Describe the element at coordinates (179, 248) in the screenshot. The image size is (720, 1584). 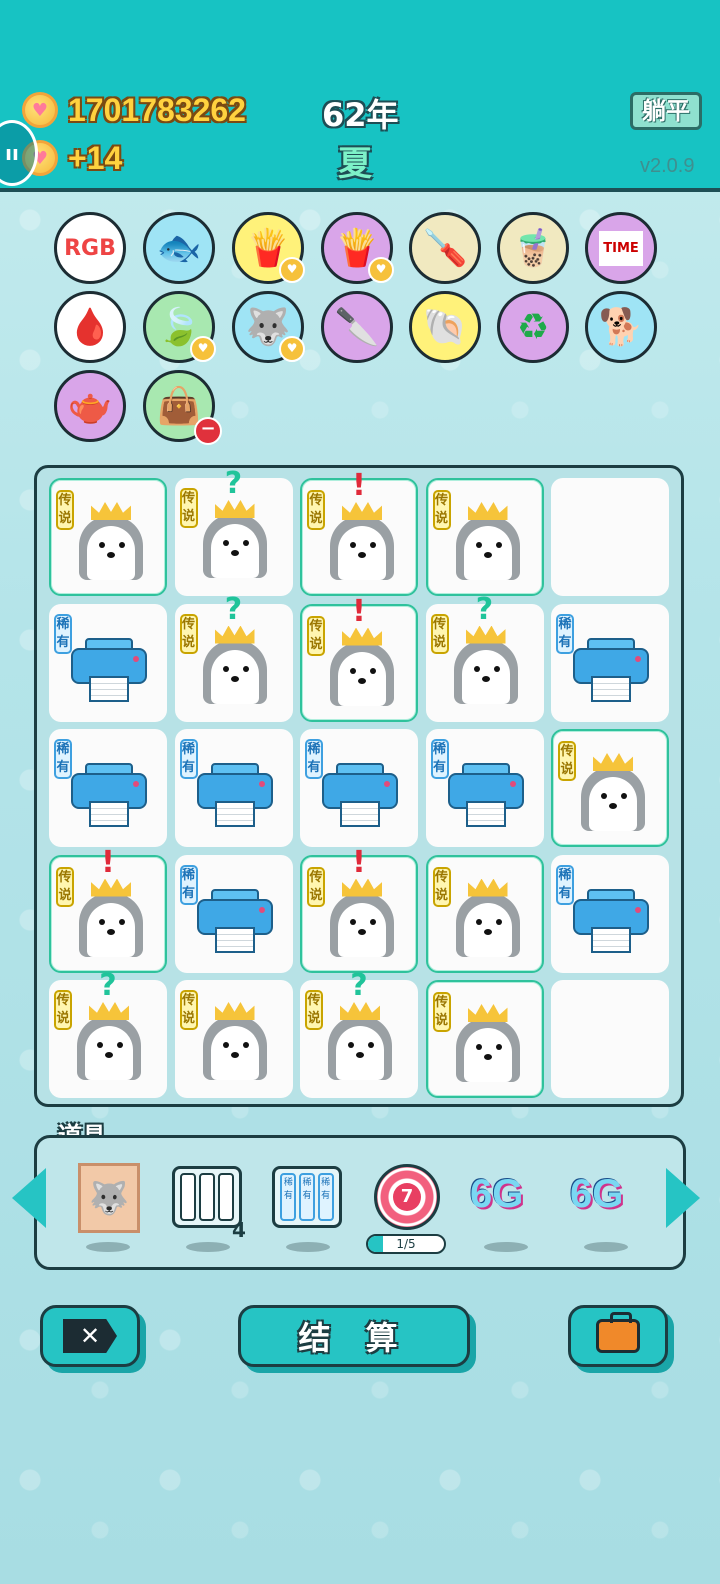
I see `item-fishbowl: 🐟` at that location.